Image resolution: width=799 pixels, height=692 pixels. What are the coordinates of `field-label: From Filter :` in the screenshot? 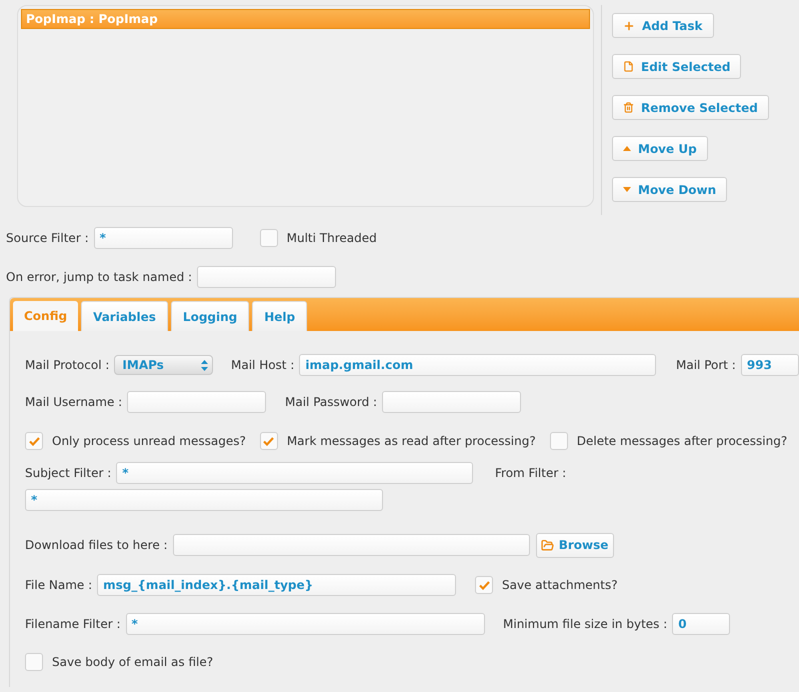 It's located at (530, 473).